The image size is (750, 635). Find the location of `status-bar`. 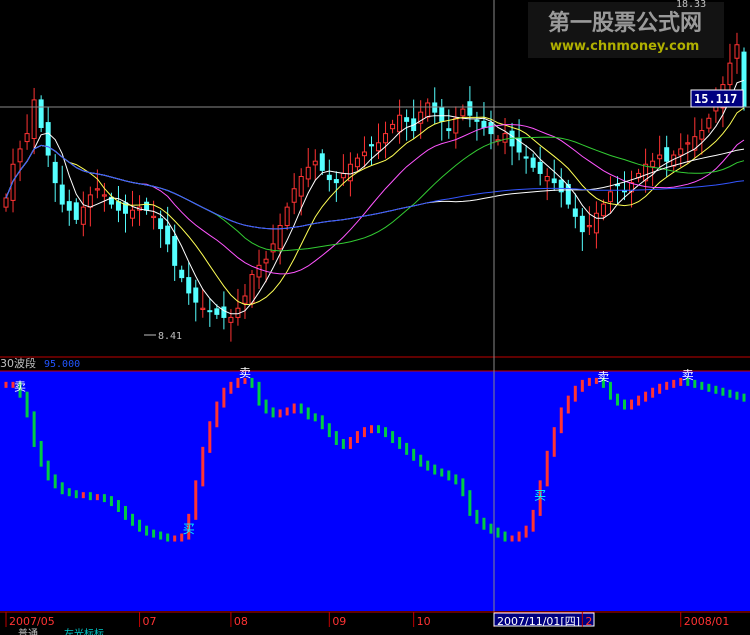

status-bar is located at coordinates (375, 631).